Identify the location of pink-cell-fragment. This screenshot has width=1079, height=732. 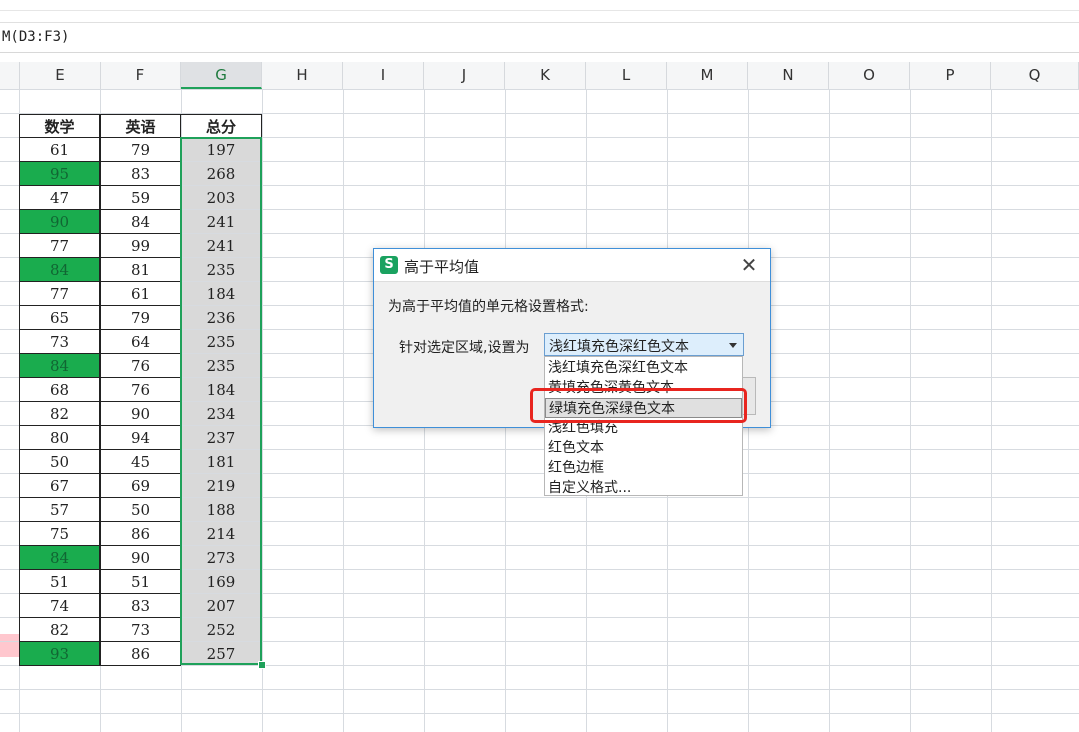
(9, 645).